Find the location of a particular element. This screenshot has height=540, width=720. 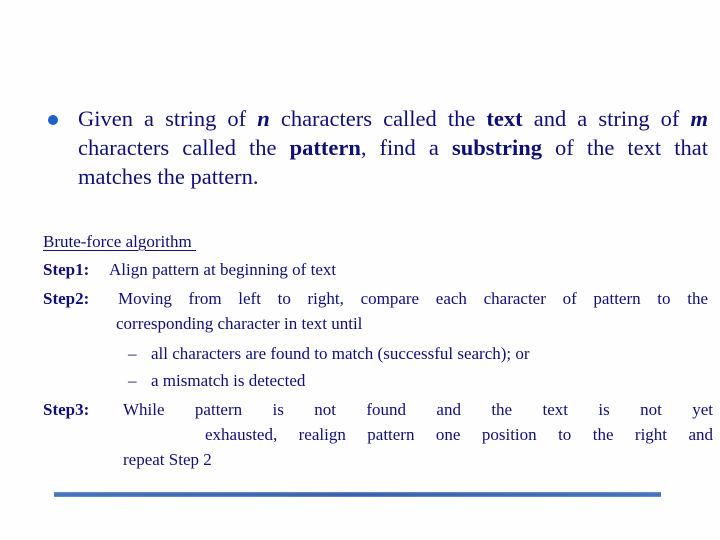

footer-divider-bar is located at coordinates (357, 494).